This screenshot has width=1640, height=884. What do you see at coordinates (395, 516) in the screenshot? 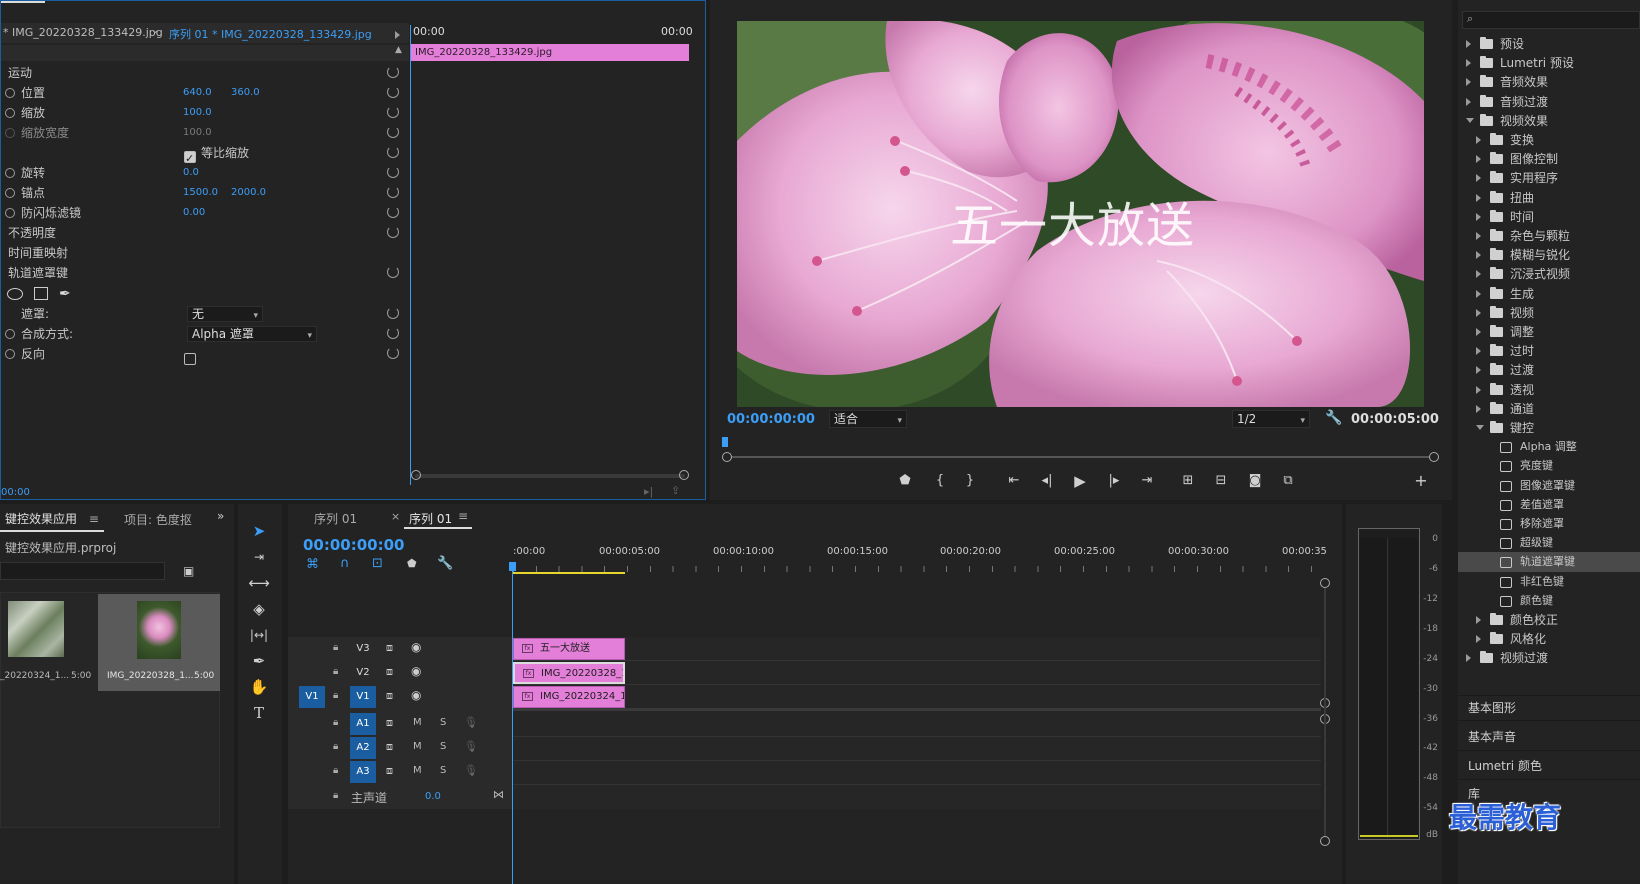
I see `close-icon: ×` at bounding box center [395, 516].